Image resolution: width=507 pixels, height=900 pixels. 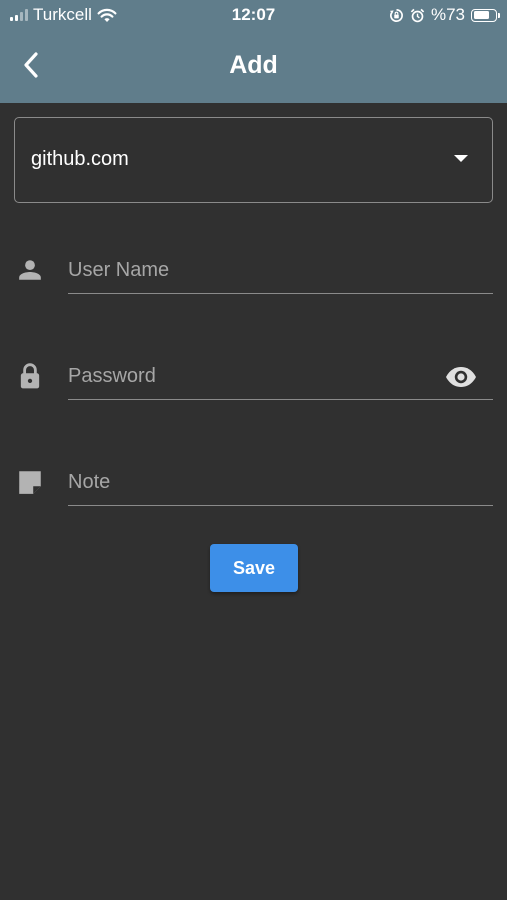 I want to click on note-input, so click(x=280, y=483).